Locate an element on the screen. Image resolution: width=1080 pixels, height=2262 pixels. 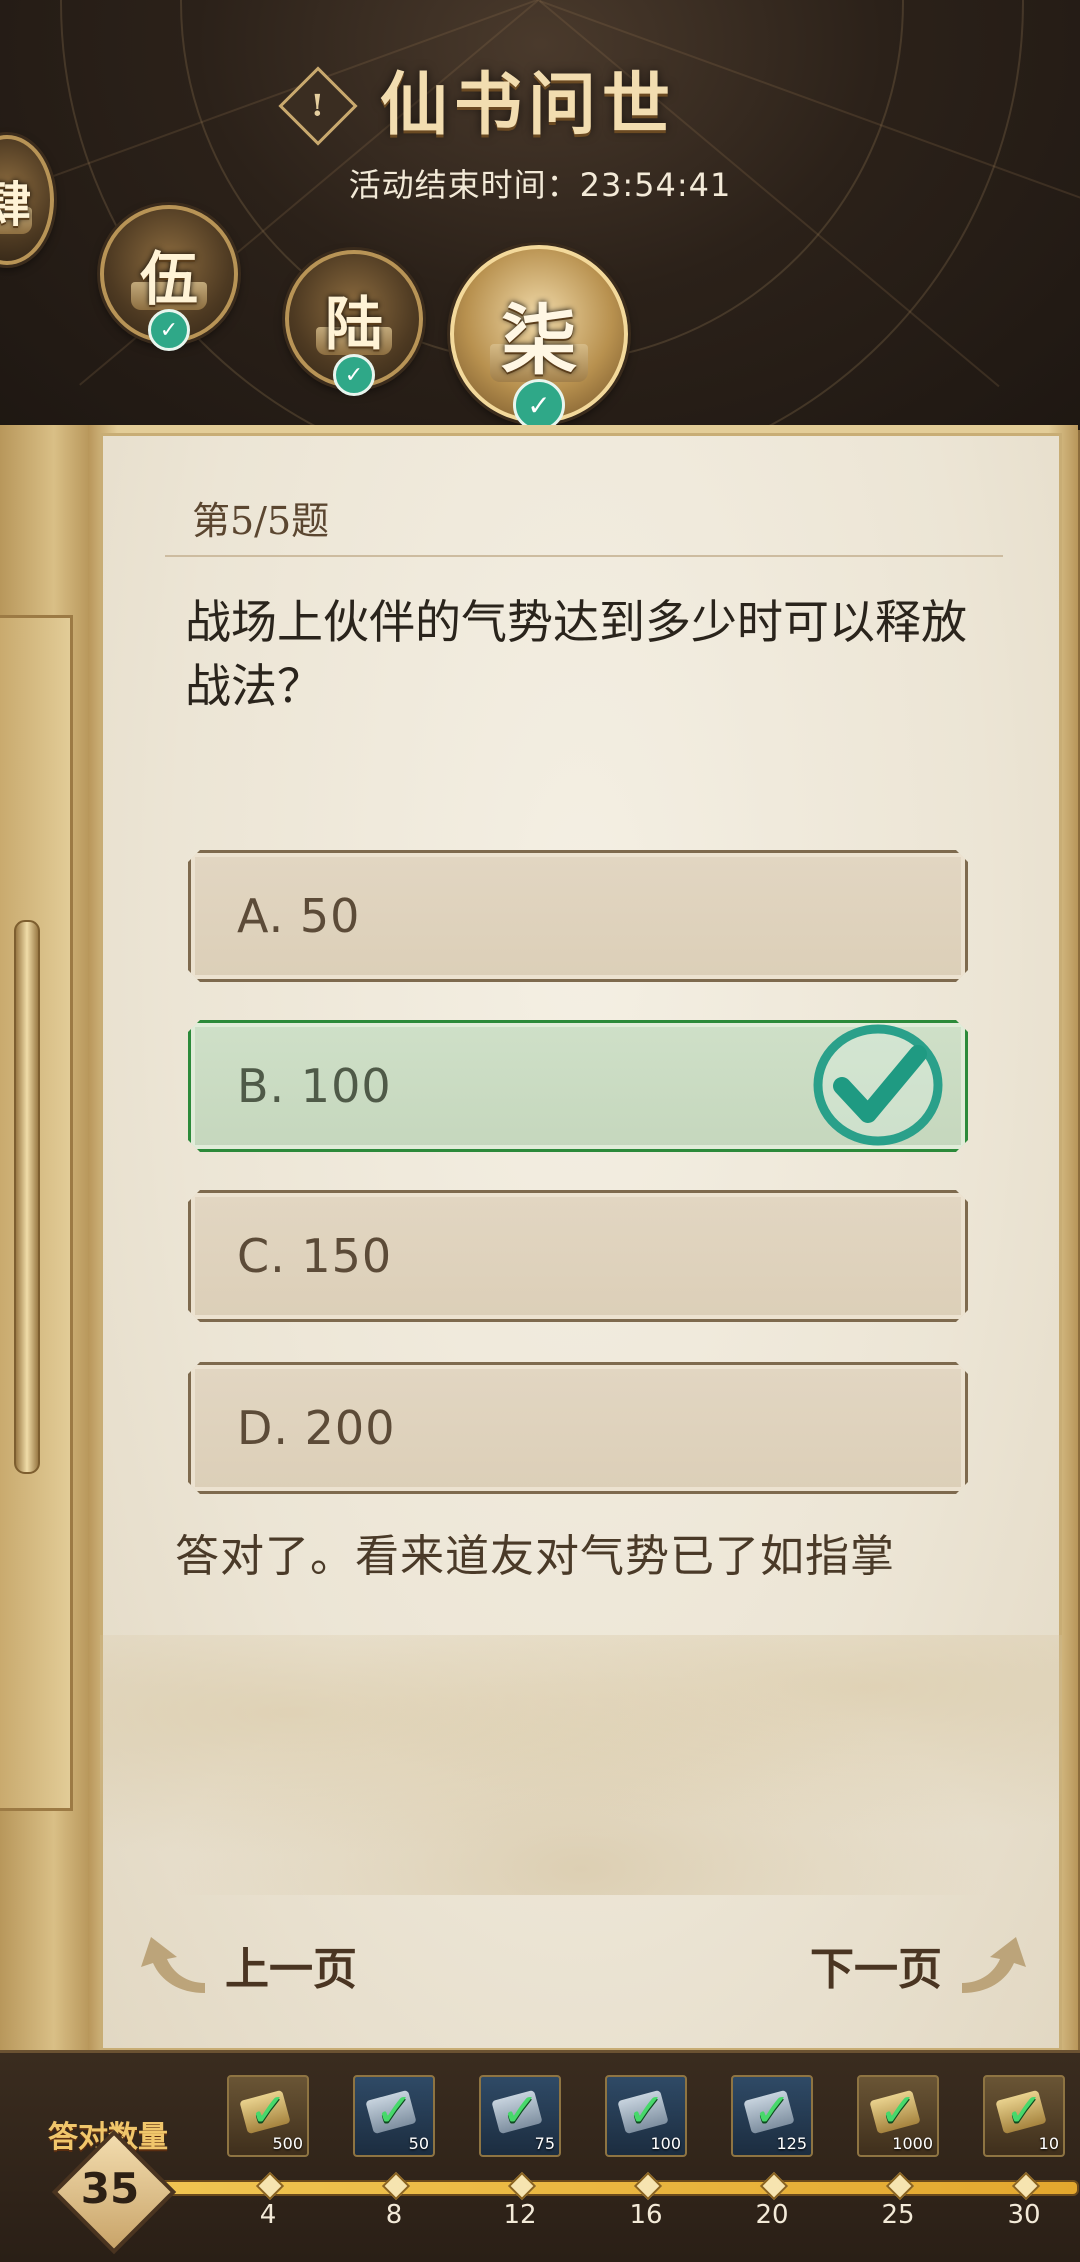
reward-quantity: 50 is located at coordinates (418, 2143).